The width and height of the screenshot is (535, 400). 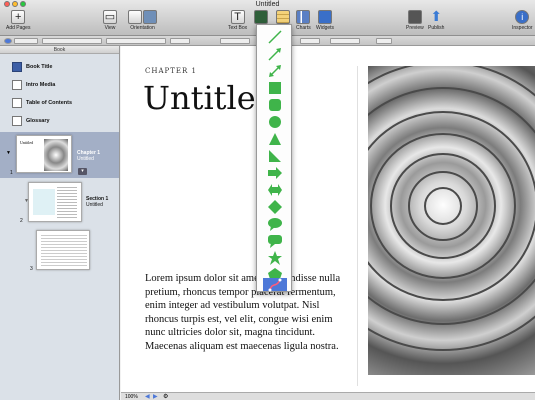 I want to click on font-family-popup, so click(x=136, y=41).